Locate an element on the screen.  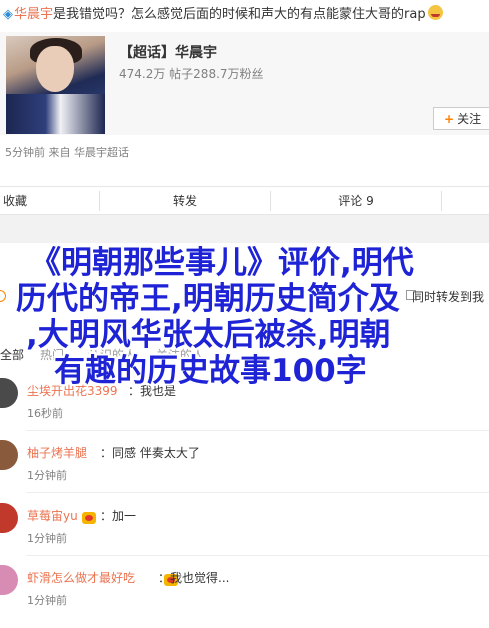
comment-author: 草莓宙yu is located at coordinates (52, 515).